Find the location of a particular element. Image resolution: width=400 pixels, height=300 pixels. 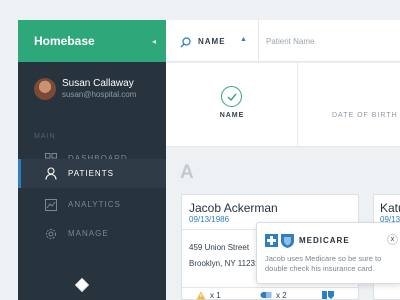

alert-count-label: x 1 is located at coordinates (215, 295).